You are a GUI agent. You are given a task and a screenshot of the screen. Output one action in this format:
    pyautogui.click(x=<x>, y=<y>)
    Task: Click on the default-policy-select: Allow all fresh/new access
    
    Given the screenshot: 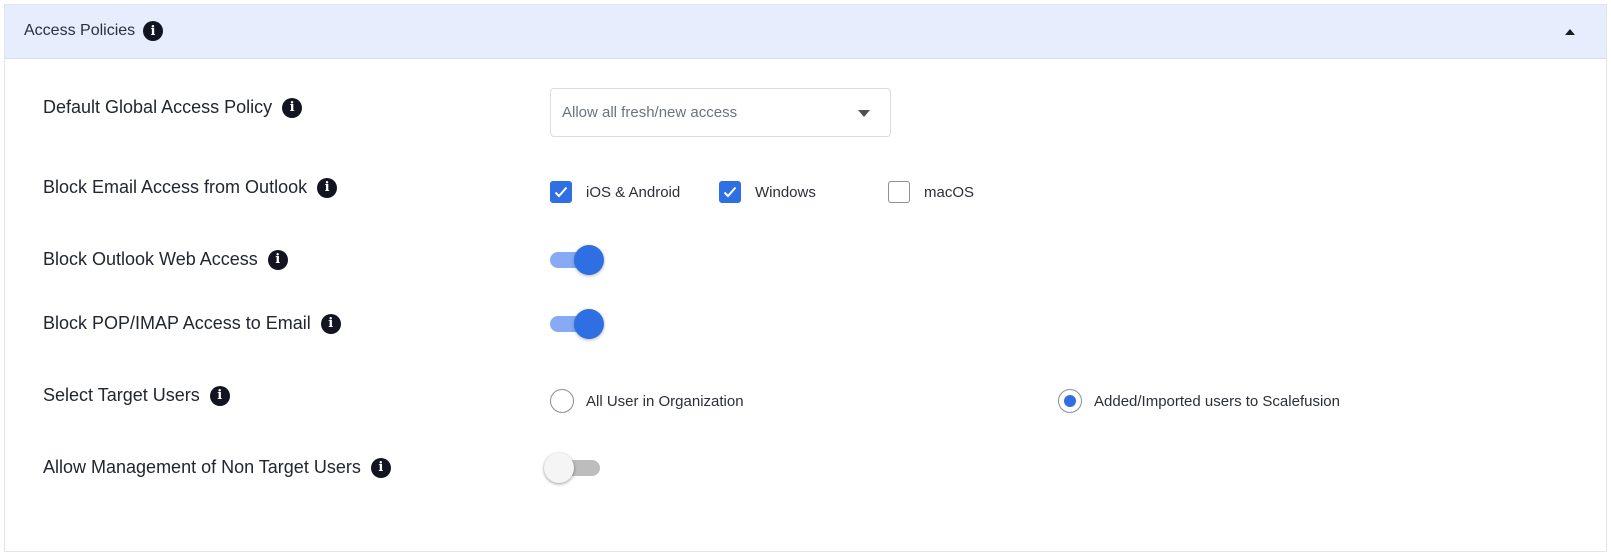 What is the action you would take?
    pyautogui.click(x=720, y=112)
    